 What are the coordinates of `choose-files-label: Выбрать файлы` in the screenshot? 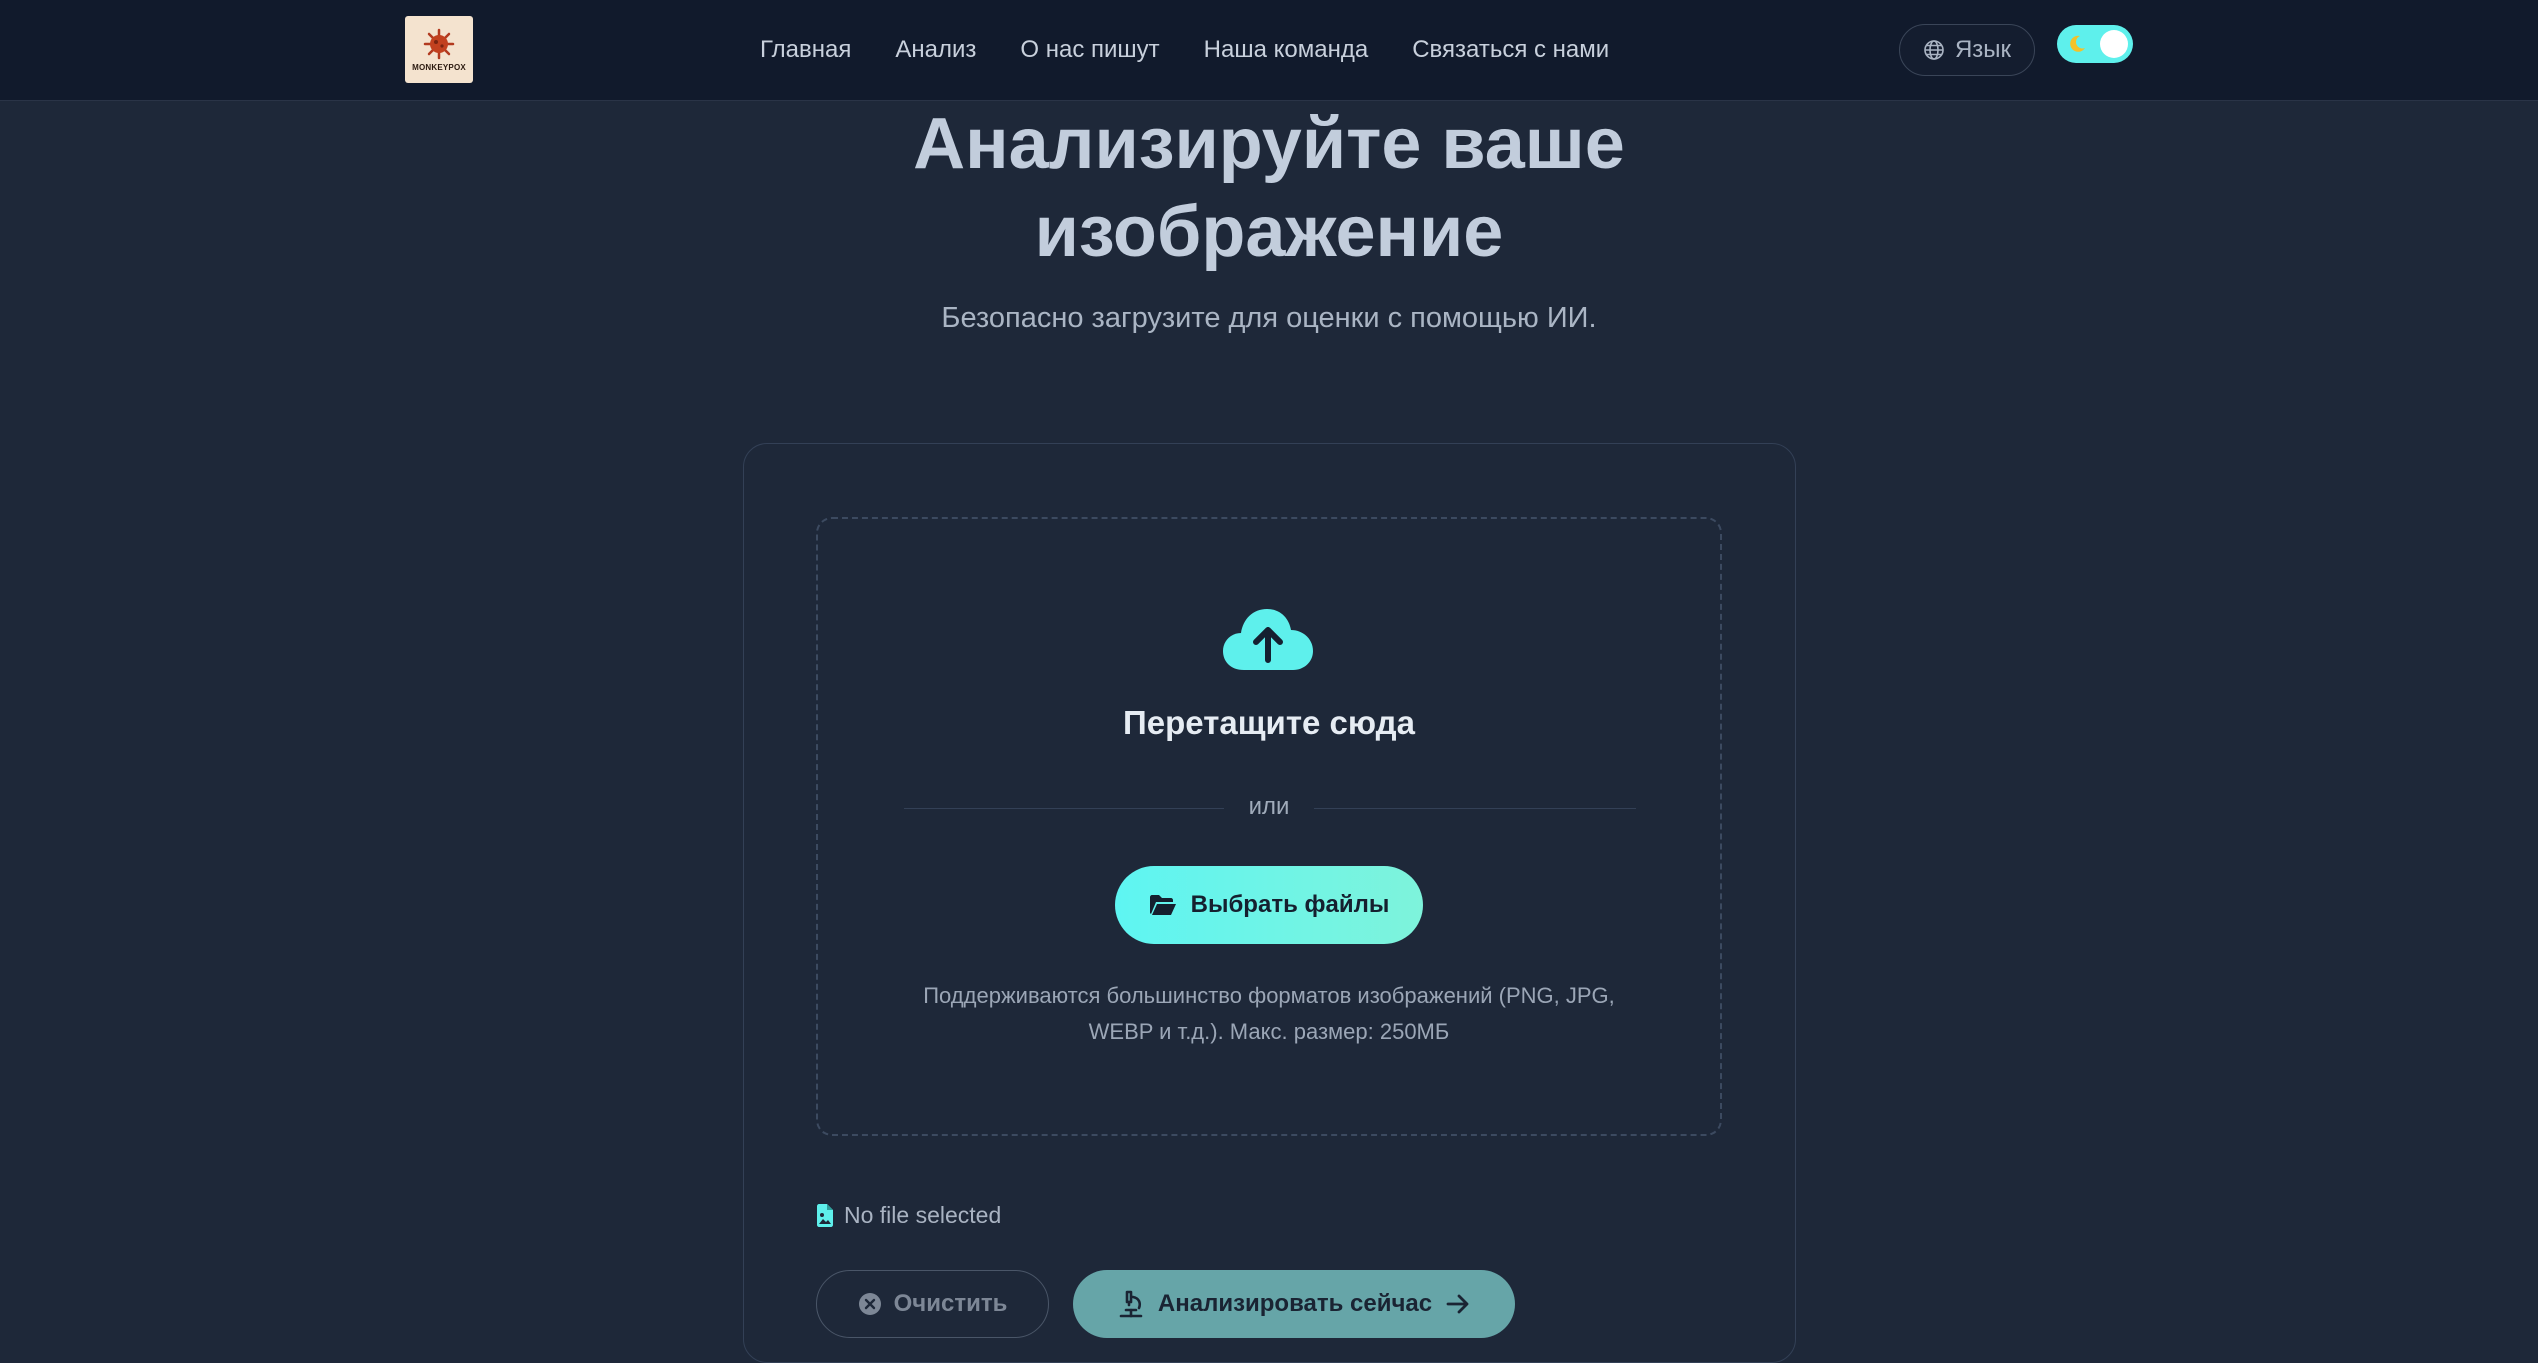 It's located at (1290, 904).